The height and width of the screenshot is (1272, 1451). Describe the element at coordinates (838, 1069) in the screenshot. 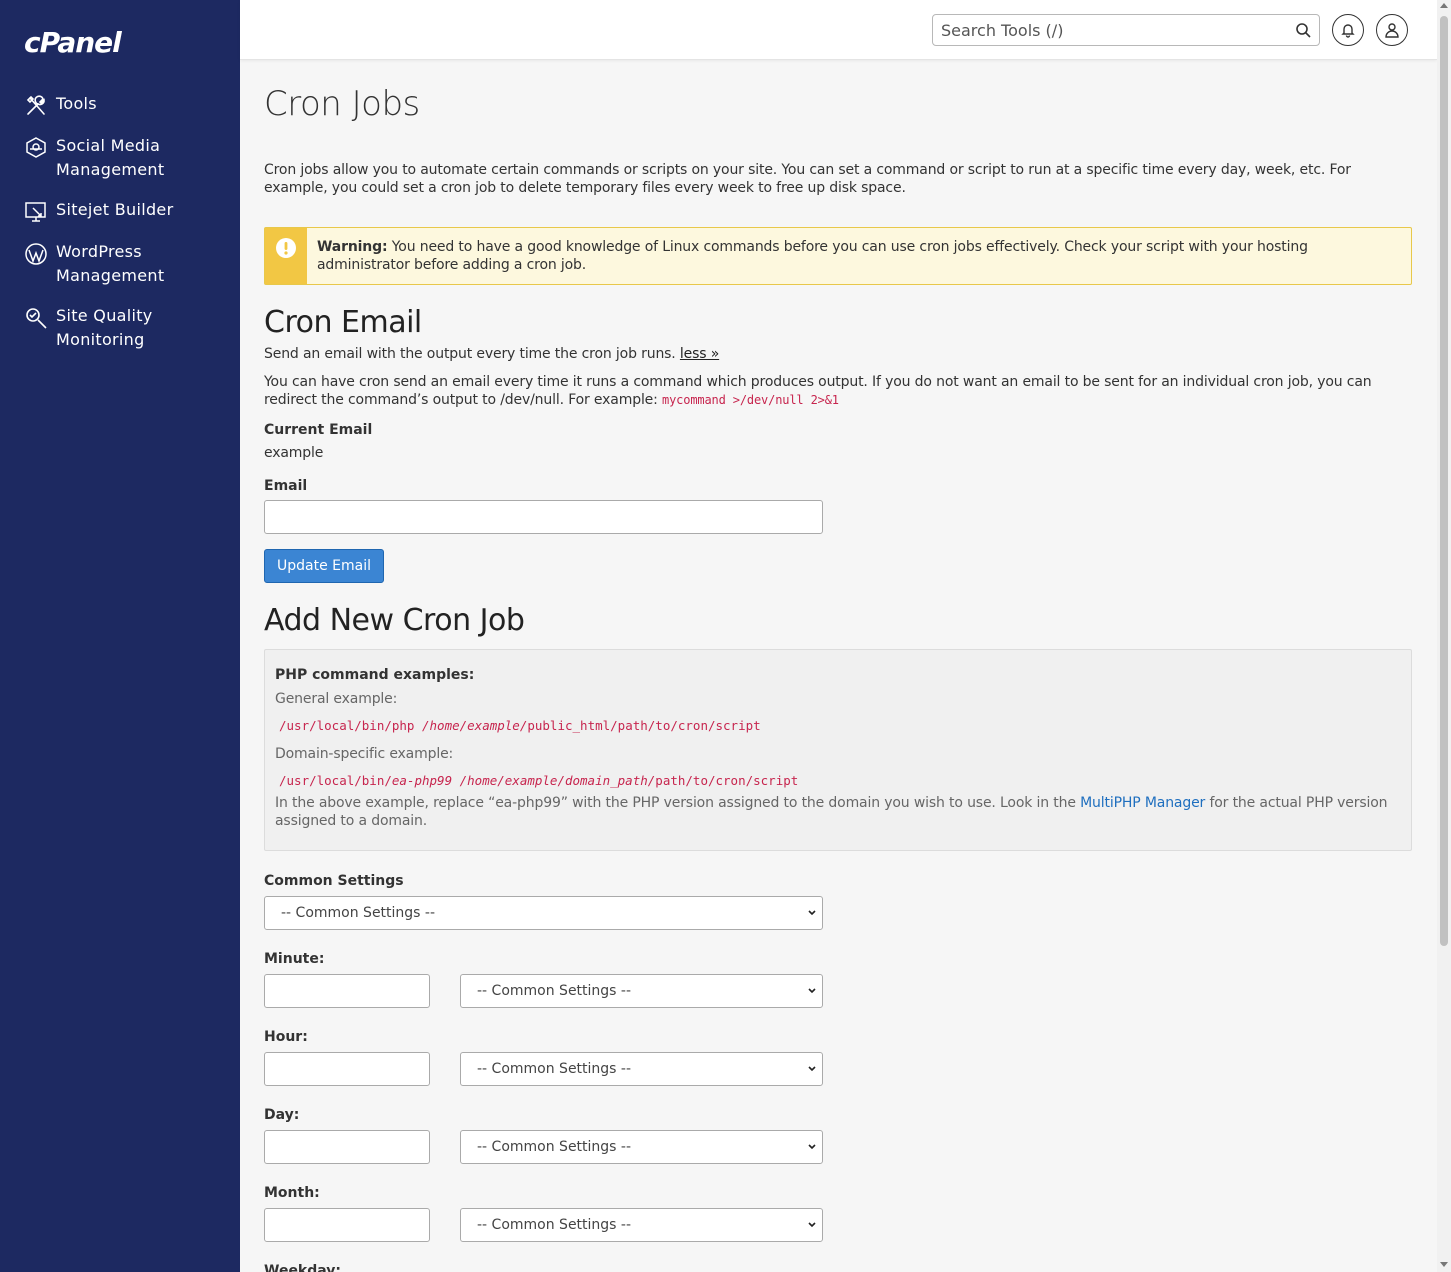

I see `hour-row: -- Common Settings --` at that location.